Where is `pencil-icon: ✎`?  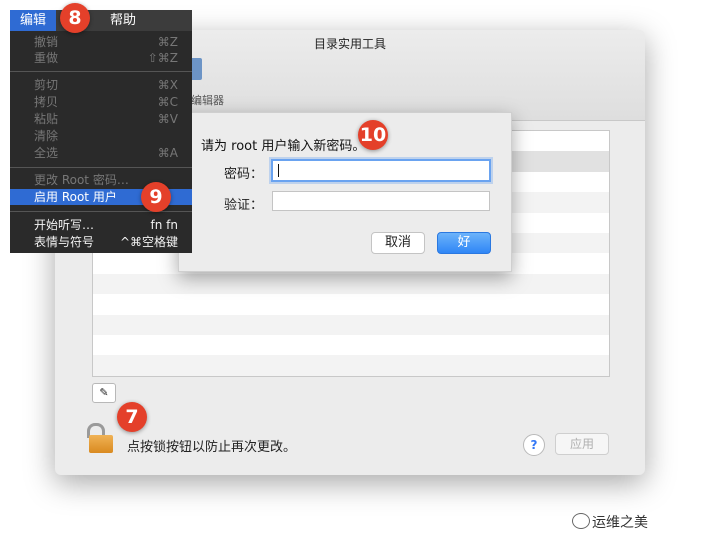 pencil-icon: ✎ is located at coordinates (104, 392).